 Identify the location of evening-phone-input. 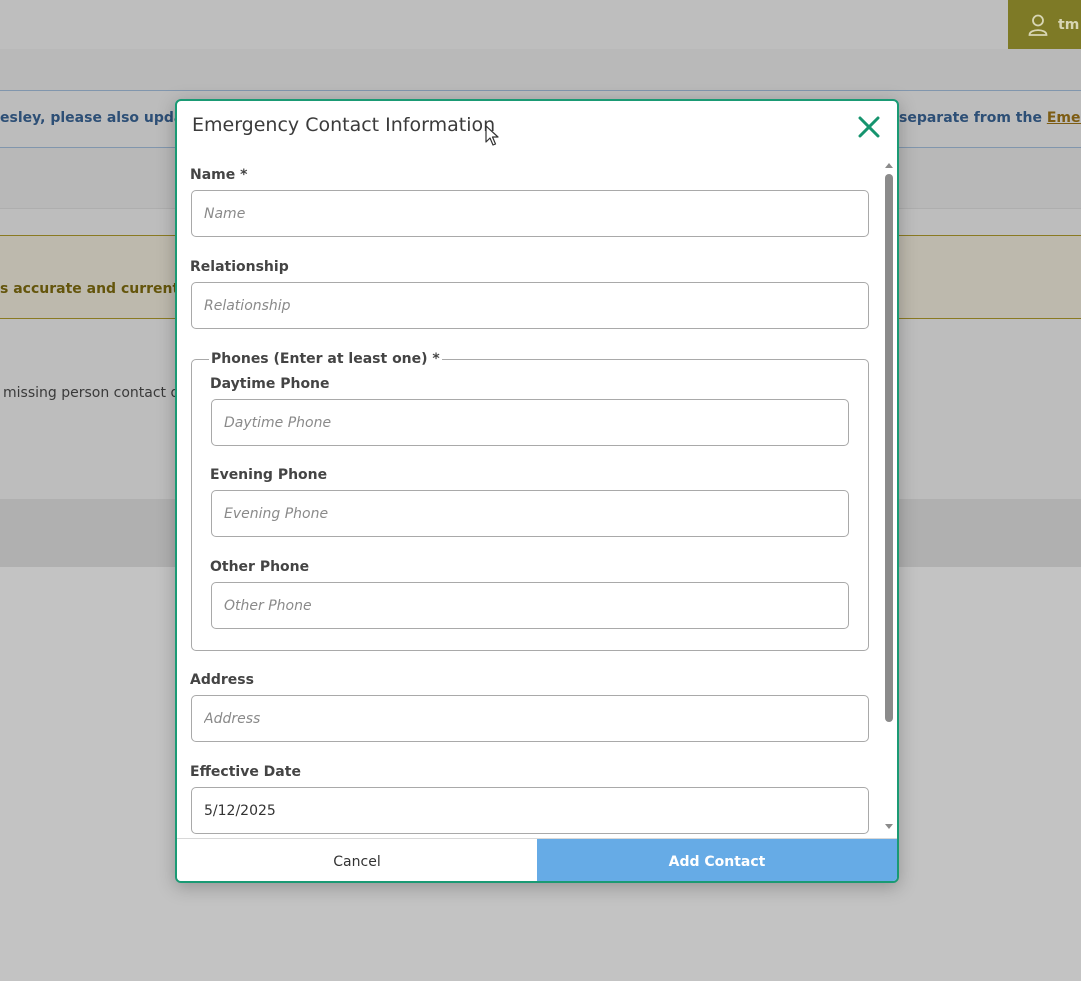
(530, 513).